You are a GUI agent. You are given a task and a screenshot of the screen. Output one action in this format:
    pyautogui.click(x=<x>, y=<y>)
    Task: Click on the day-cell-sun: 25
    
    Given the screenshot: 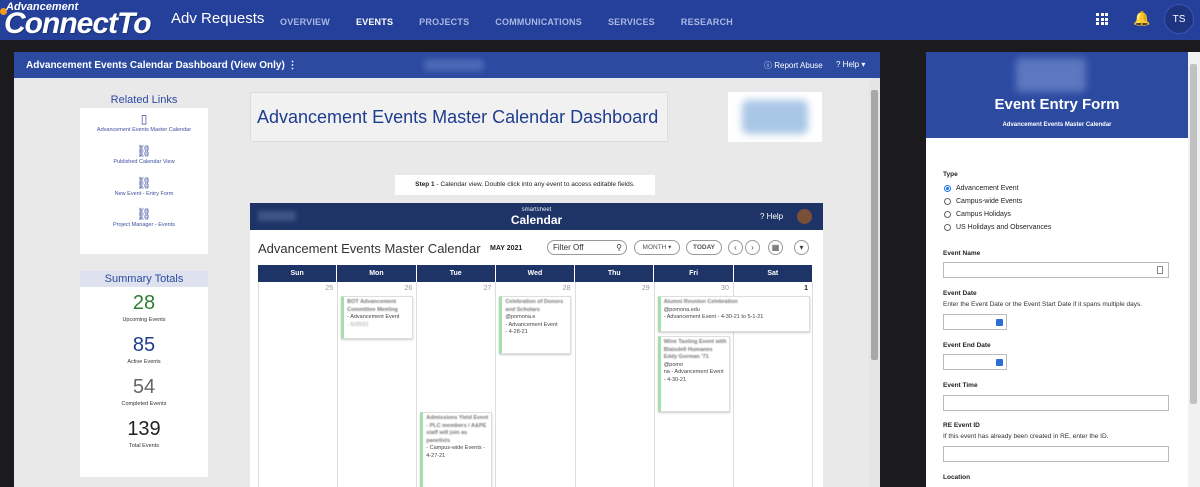 What is the action you would take?
    pyautogui.click(x=298, y=384)
    